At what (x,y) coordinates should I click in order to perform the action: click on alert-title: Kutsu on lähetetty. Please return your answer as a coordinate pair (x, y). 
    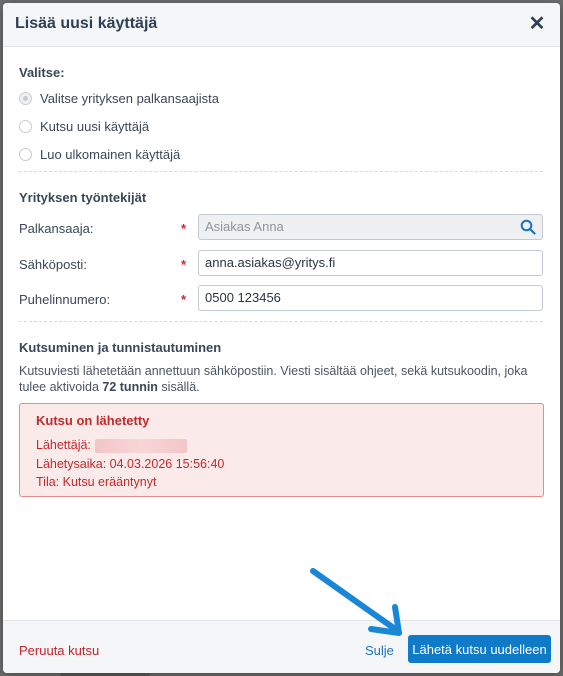
    Looking at the image, I should click on (93, 420).